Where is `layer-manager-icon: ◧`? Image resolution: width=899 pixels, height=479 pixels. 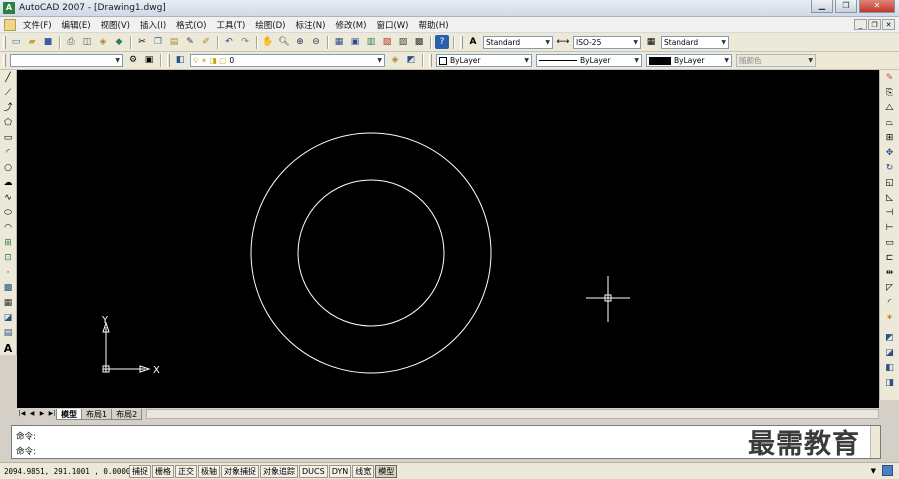 layer-manager-icon: ◧ is located at coordinates (180, 61).